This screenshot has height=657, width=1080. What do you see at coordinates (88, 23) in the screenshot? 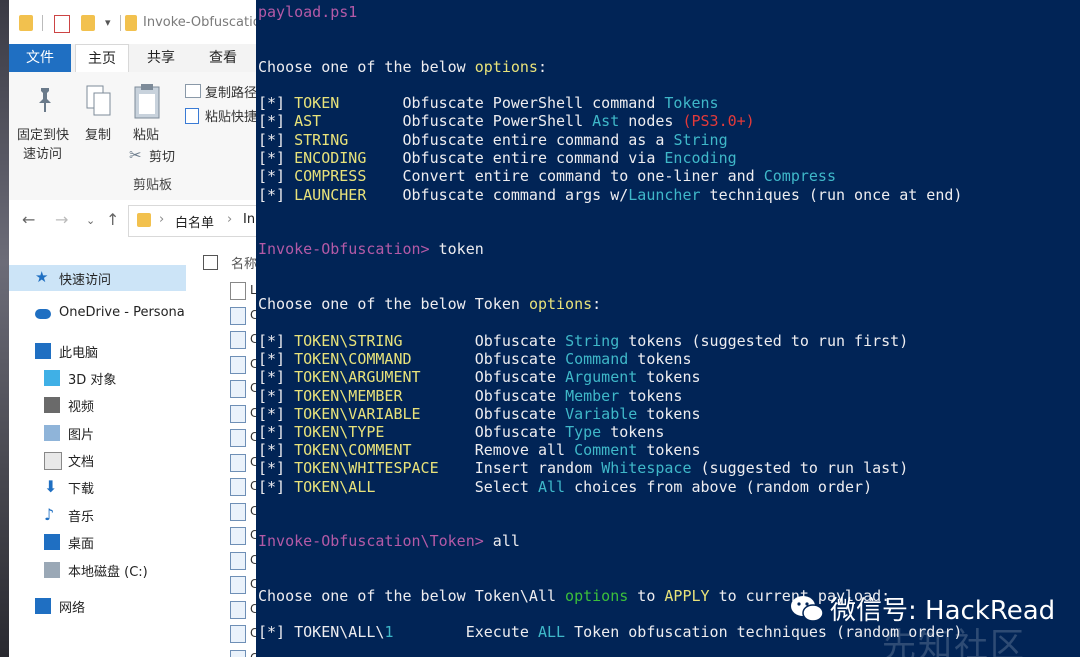
I see `new-folder-icon` at bounding box center [88, 23].